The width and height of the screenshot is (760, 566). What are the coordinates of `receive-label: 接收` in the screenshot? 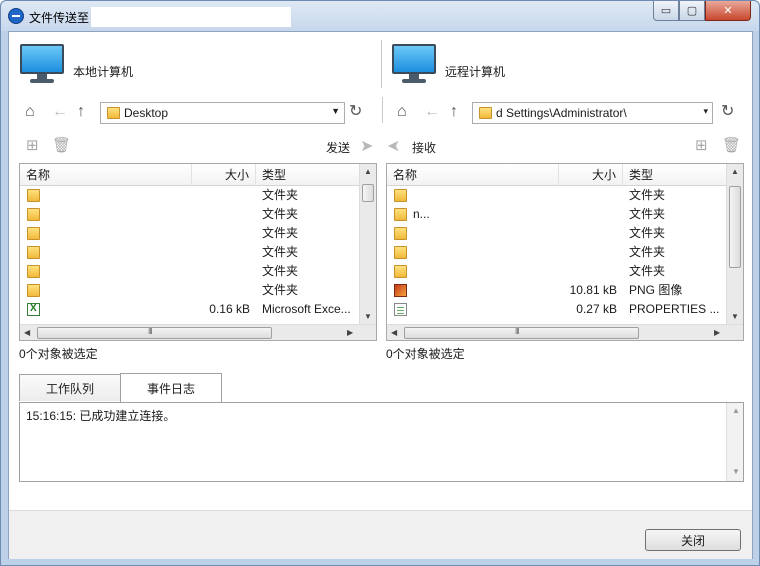 It's located at (424, 147).